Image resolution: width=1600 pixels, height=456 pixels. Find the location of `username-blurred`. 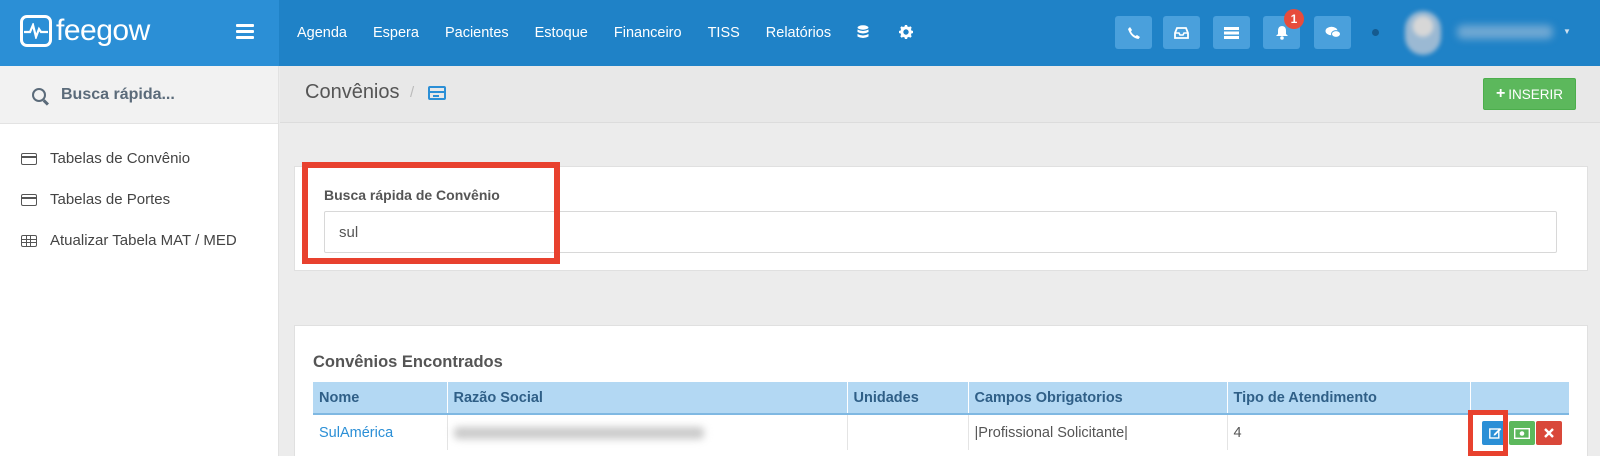

username-blurred is located at coordinates (1505, 32).